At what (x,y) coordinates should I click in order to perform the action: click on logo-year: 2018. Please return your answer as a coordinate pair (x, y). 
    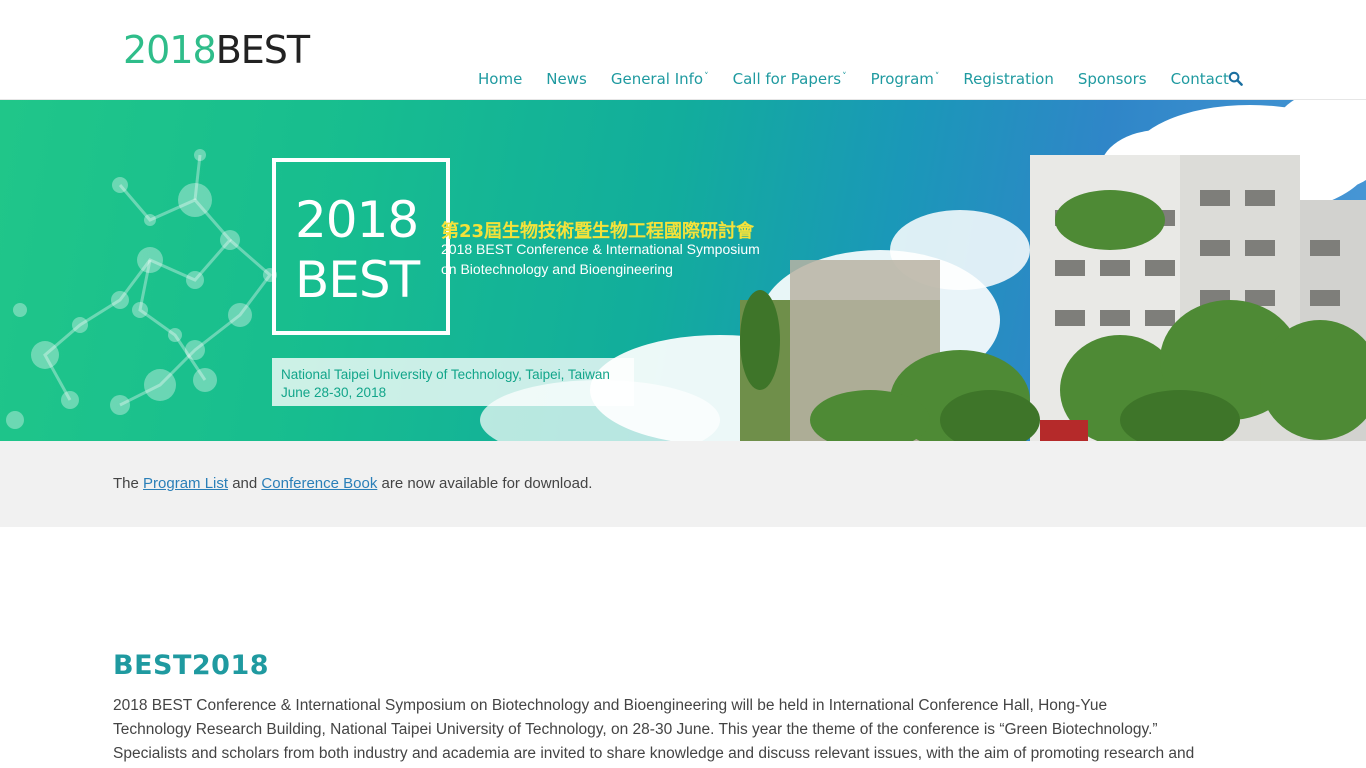
    Looking at the image, I should click on (170, 50).